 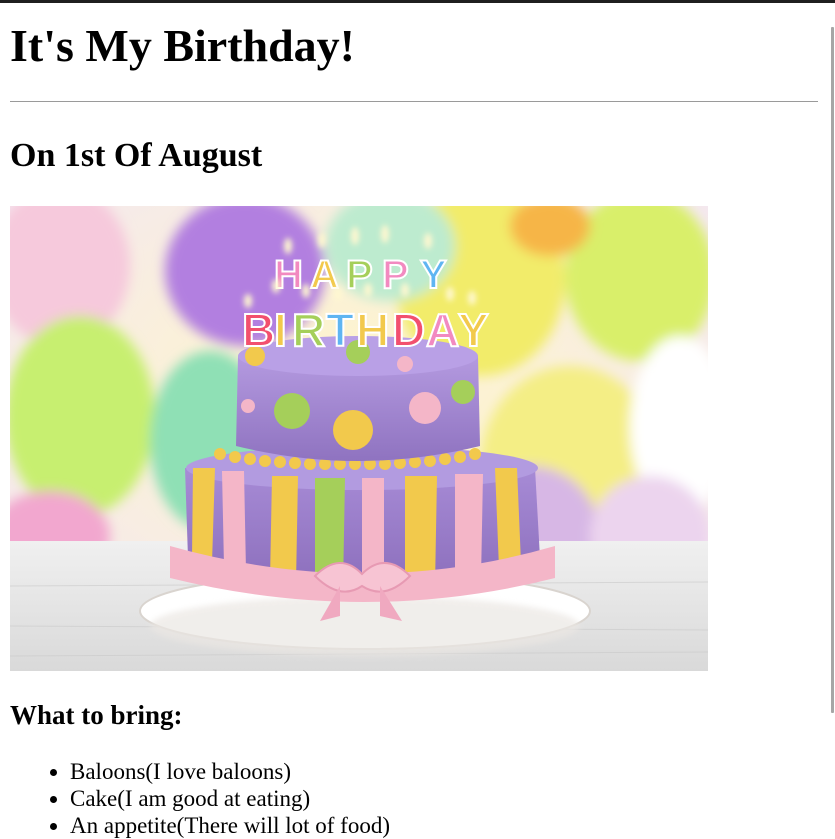 What do you see at coordinates (230, 825) in the screenshot?
I see `list-item: An appetite(There will lot of food)` at bounding box center [230, 825].